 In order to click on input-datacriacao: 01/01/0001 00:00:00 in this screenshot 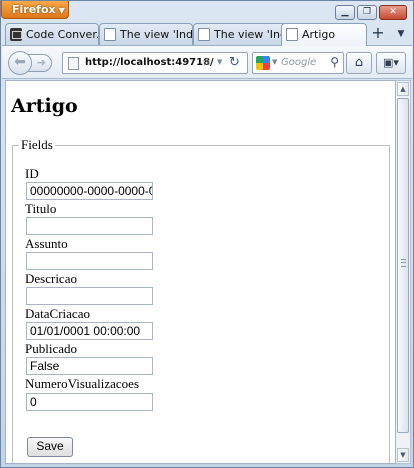, I will do `click(89, 331)`.